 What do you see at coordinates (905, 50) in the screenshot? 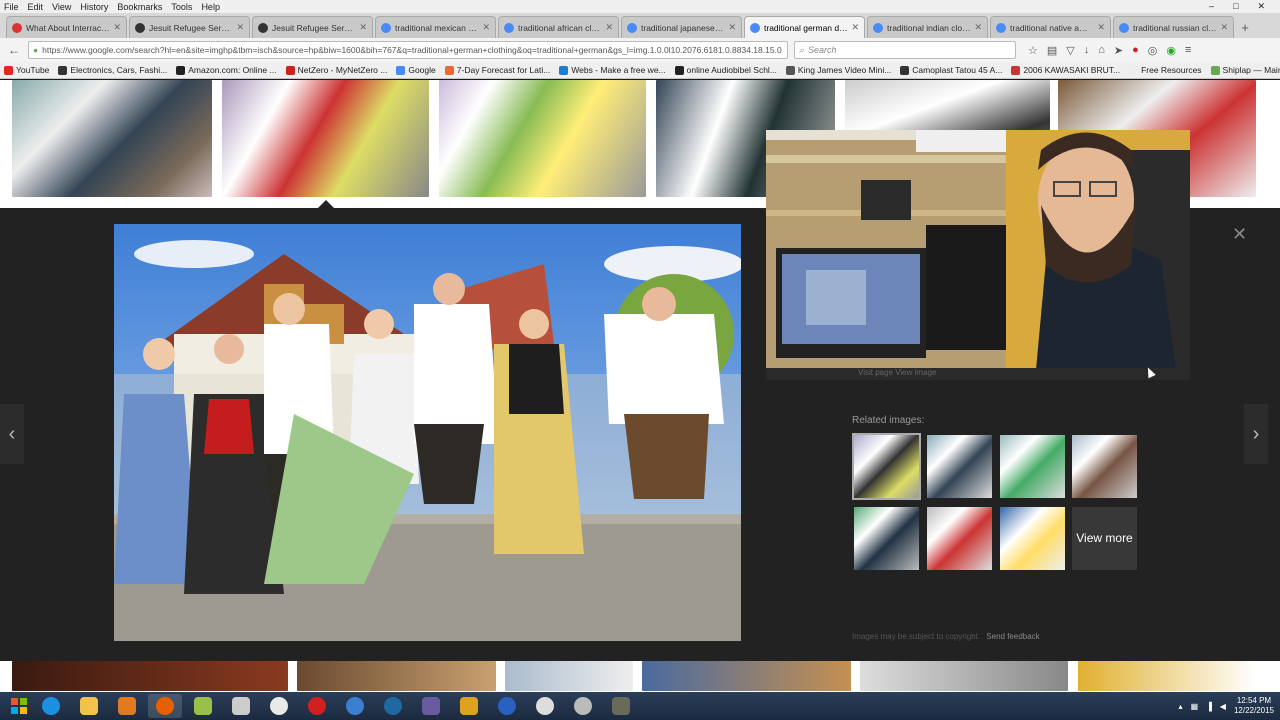
I see `search-field: ⌕ Search` at bounding box center [905, 50].